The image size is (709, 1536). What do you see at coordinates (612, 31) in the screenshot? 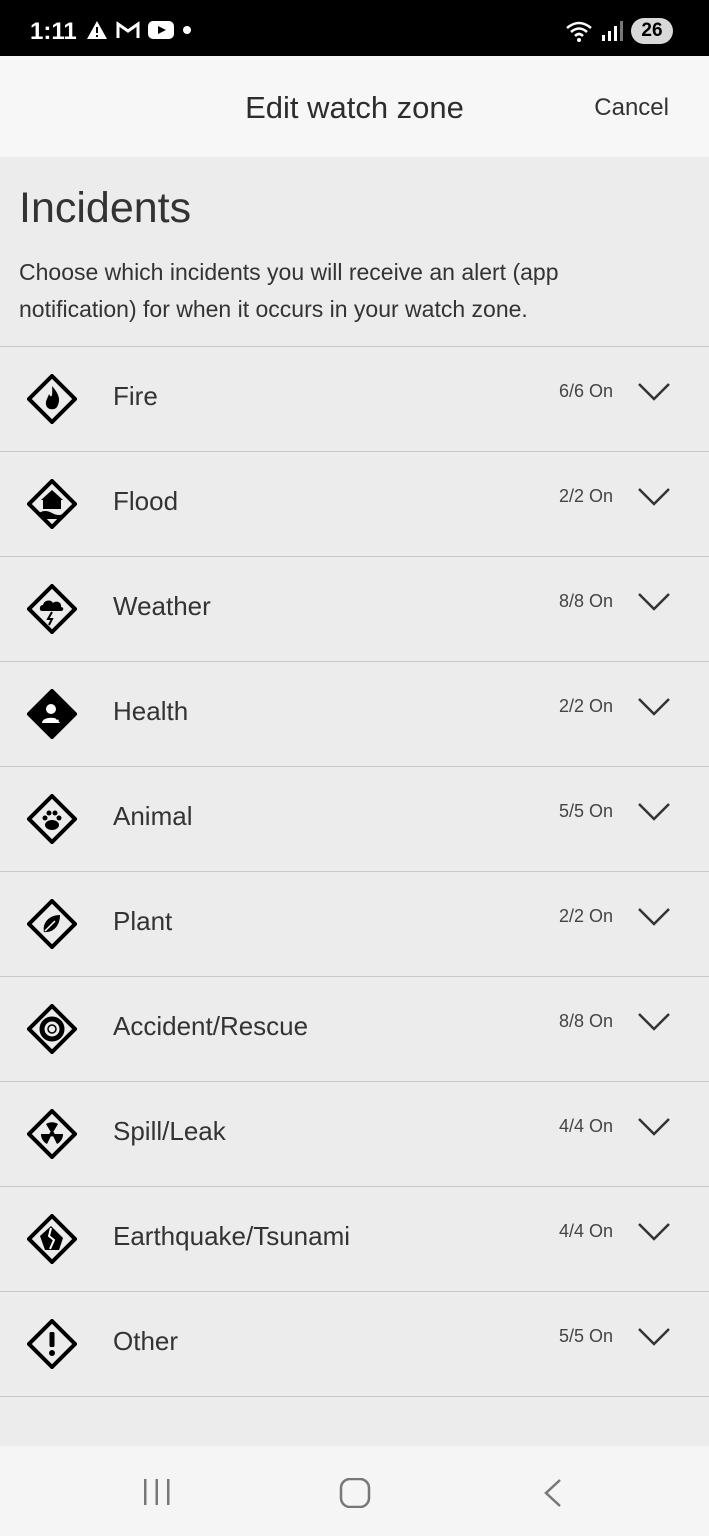
I see `signal-icon` at bounding box center [612, 31].